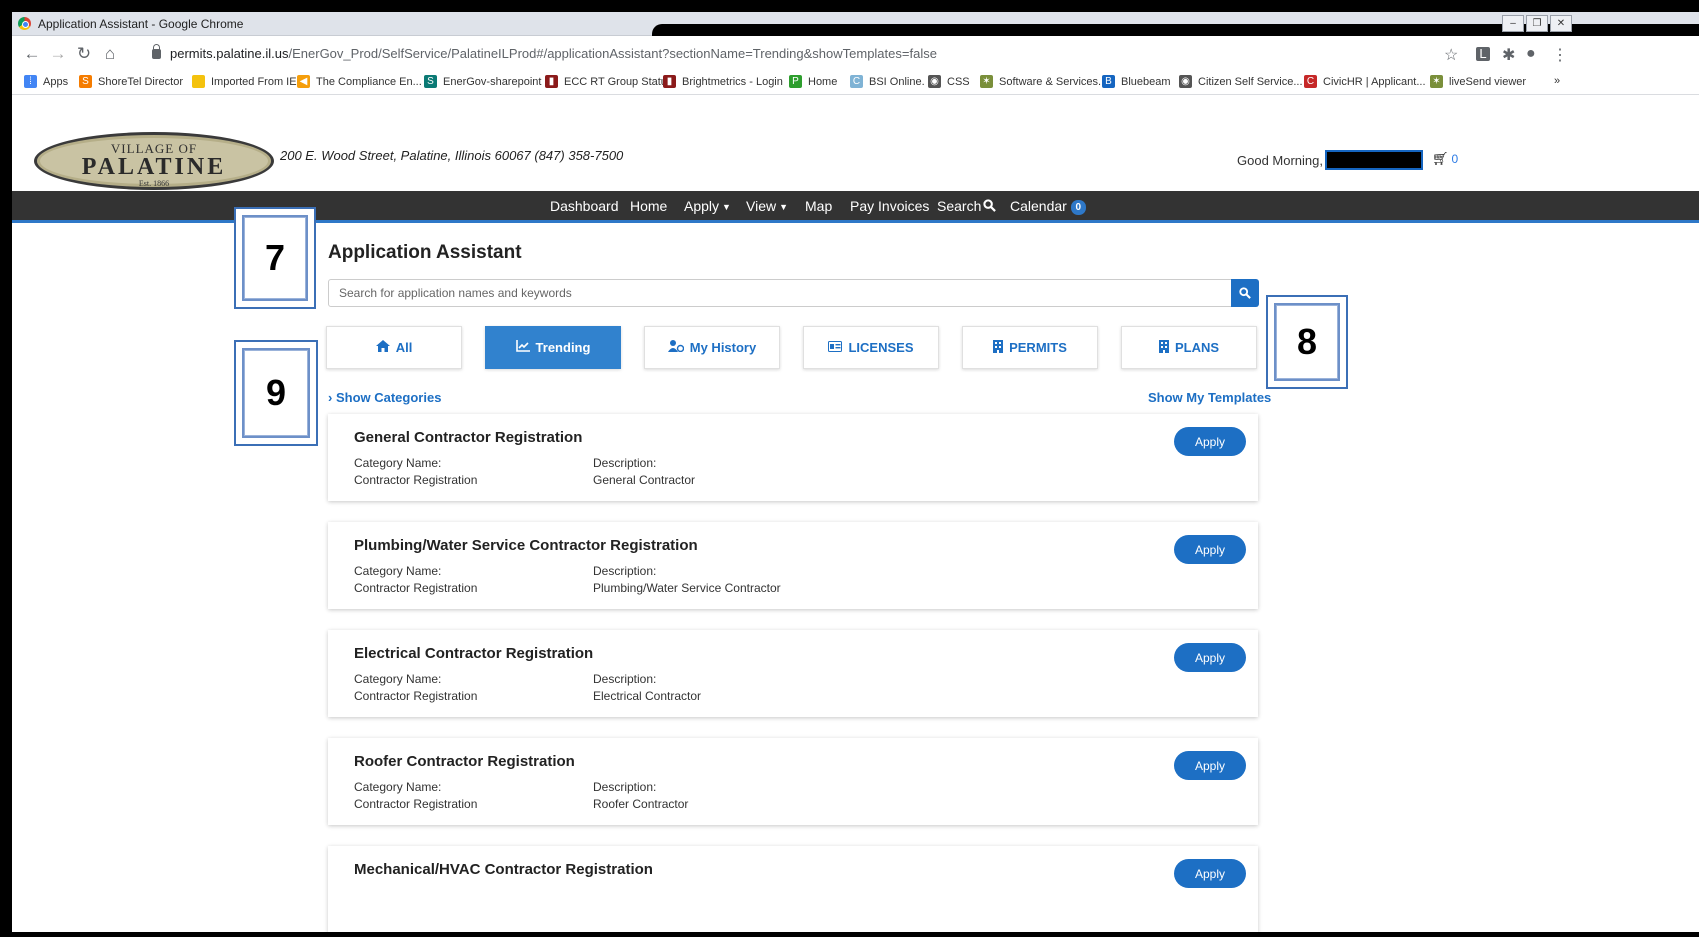  Describe the element at coordinates (761, 206) in the screenshot. I see `nav-view-label: View` at that location.